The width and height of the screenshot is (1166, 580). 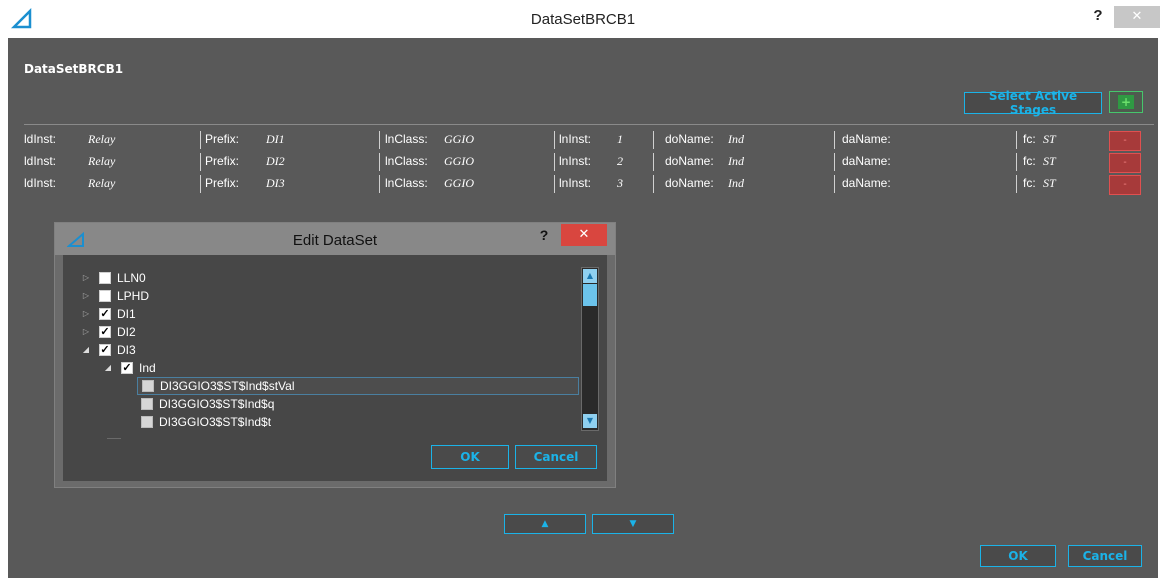 What do you see at coordinates (133, 296) in the screenshot?
I see `tree-item-label: LPHD` at bounding box center [133, 296].